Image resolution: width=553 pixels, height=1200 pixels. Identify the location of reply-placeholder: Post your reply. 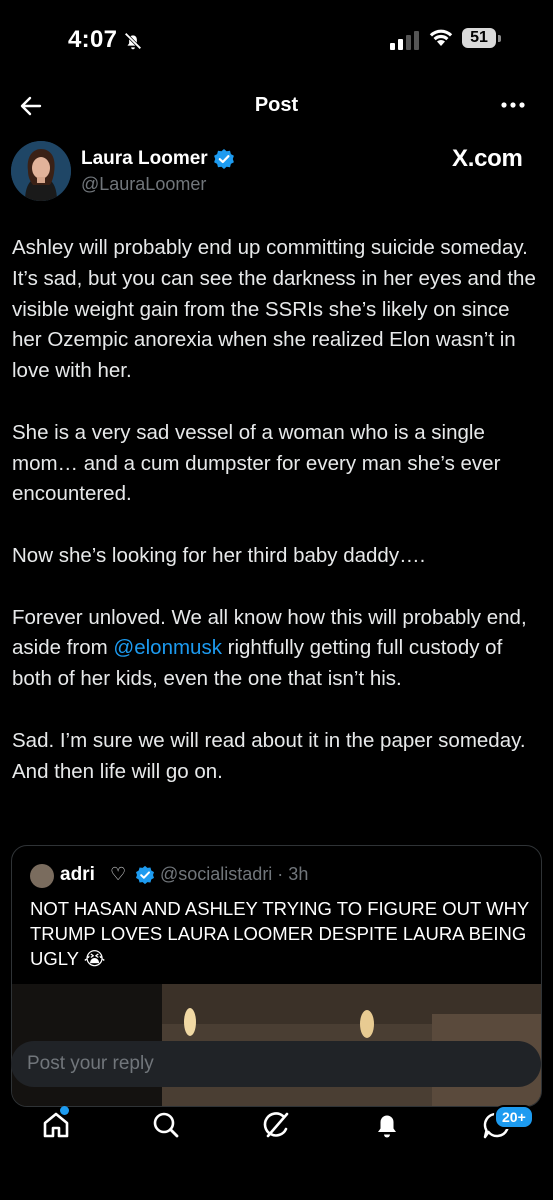
(90, 1063).